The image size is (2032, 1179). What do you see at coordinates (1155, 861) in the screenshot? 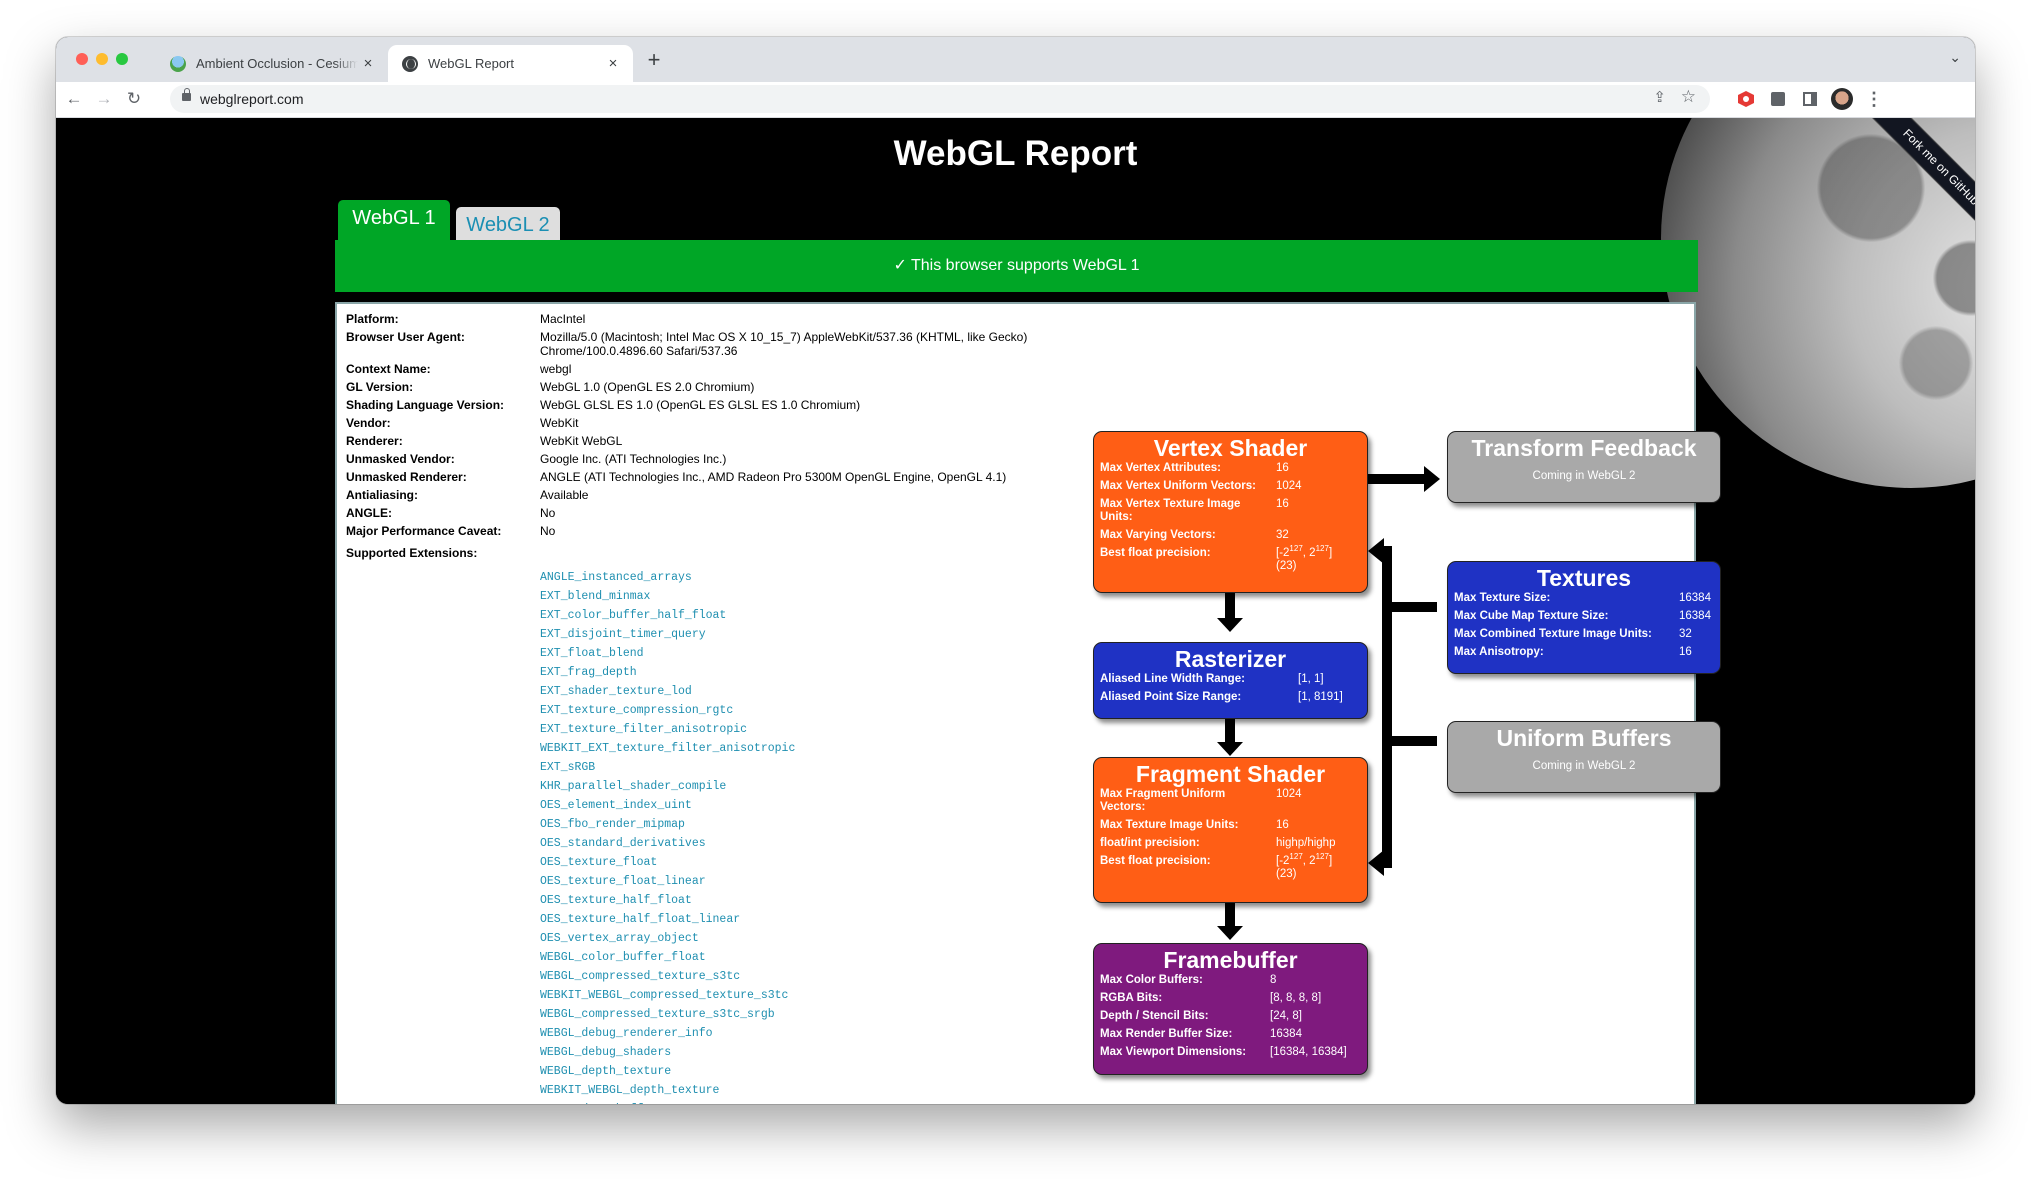
I see `box-row-label: Best float precision:` at bounding box center [1155, 861].